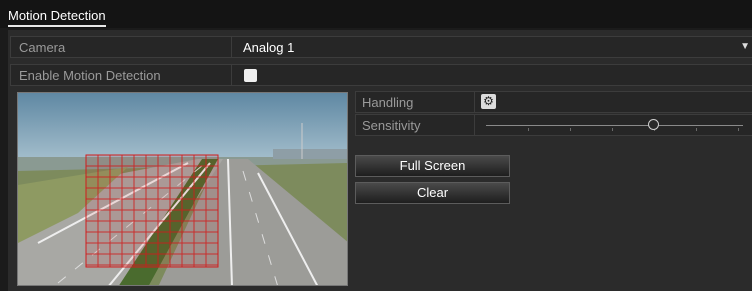 The width and height of the screenshot is (752, 291). I want to click on tab-motion-detection: Motion Detection, so click(57, 17).